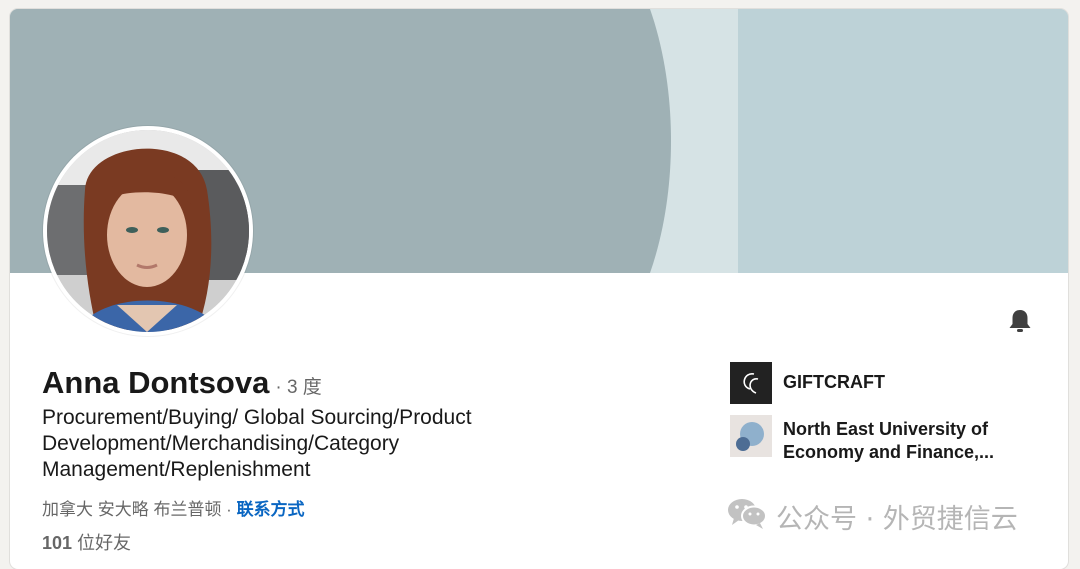 The width and height of the screenshot is (1080, 569). Describe the element at coordinates (834, 382) in the screenshot. I see `company-name: GIFTCRAFT` at that location.